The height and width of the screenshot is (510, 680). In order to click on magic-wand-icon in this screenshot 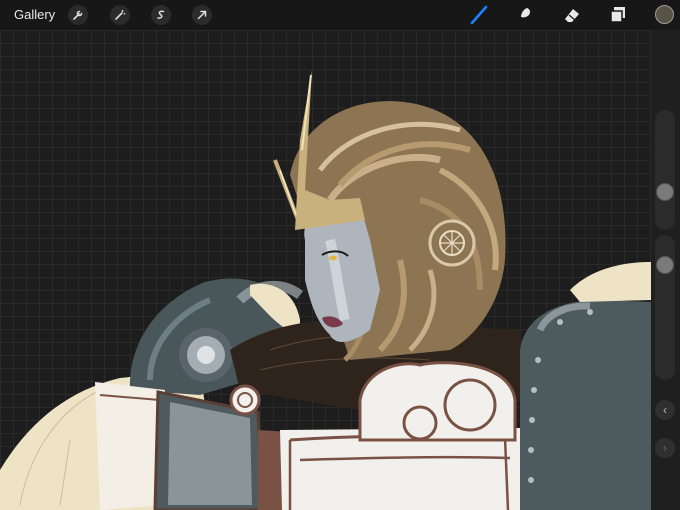, I will do `click(120, 15)`.